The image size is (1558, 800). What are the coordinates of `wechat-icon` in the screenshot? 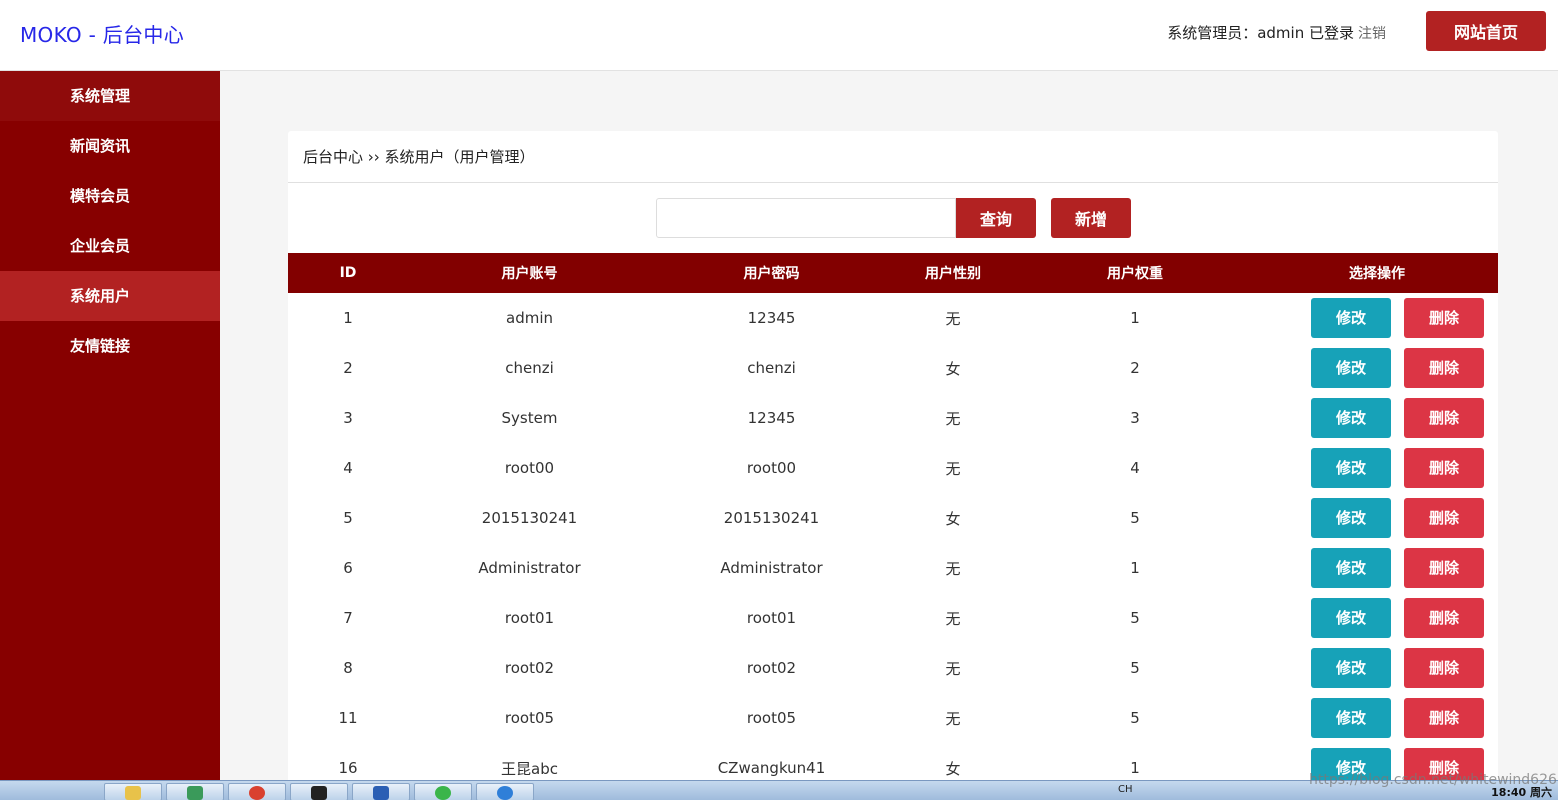 It's located at (443, 793).